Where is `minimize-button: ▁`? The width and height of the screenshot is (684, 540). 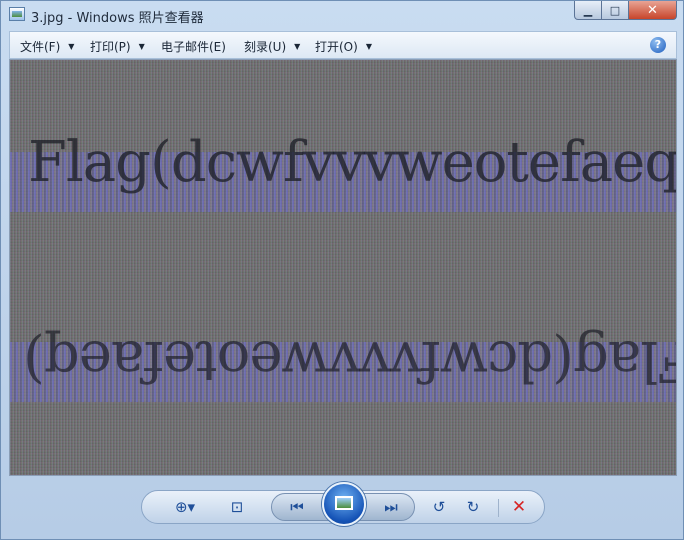 minimize-button: ▁ is located at coordinates (588, 10).